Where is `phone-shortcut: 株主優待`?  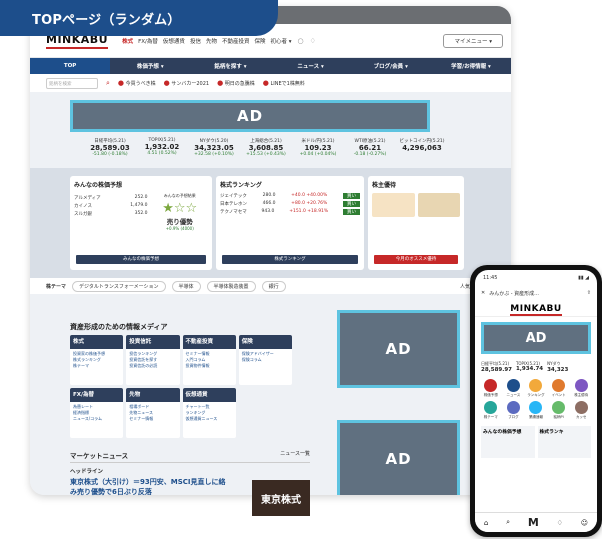 phone-shortcut: 株主優待 is located at coordinates (581, 388).